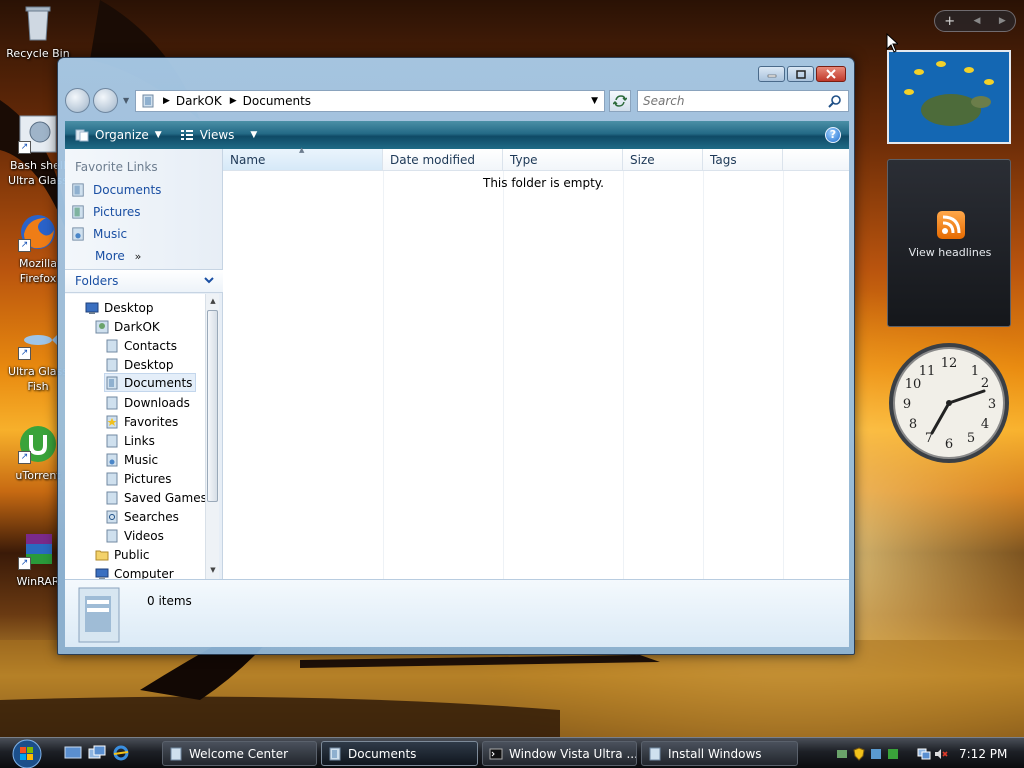 This screenshot has height=768, width=1024. I want to click on recycle-bin-desktop-icon: Recycle Bin, so click(38, 31).